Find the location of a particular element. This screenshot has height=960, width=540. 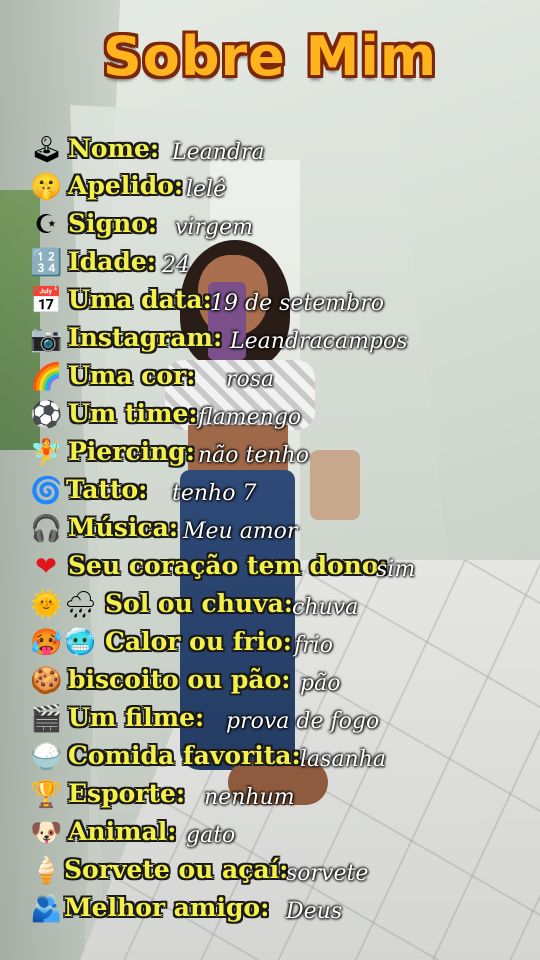

item-value: tenho 7 is located at coordinates (214, 493).